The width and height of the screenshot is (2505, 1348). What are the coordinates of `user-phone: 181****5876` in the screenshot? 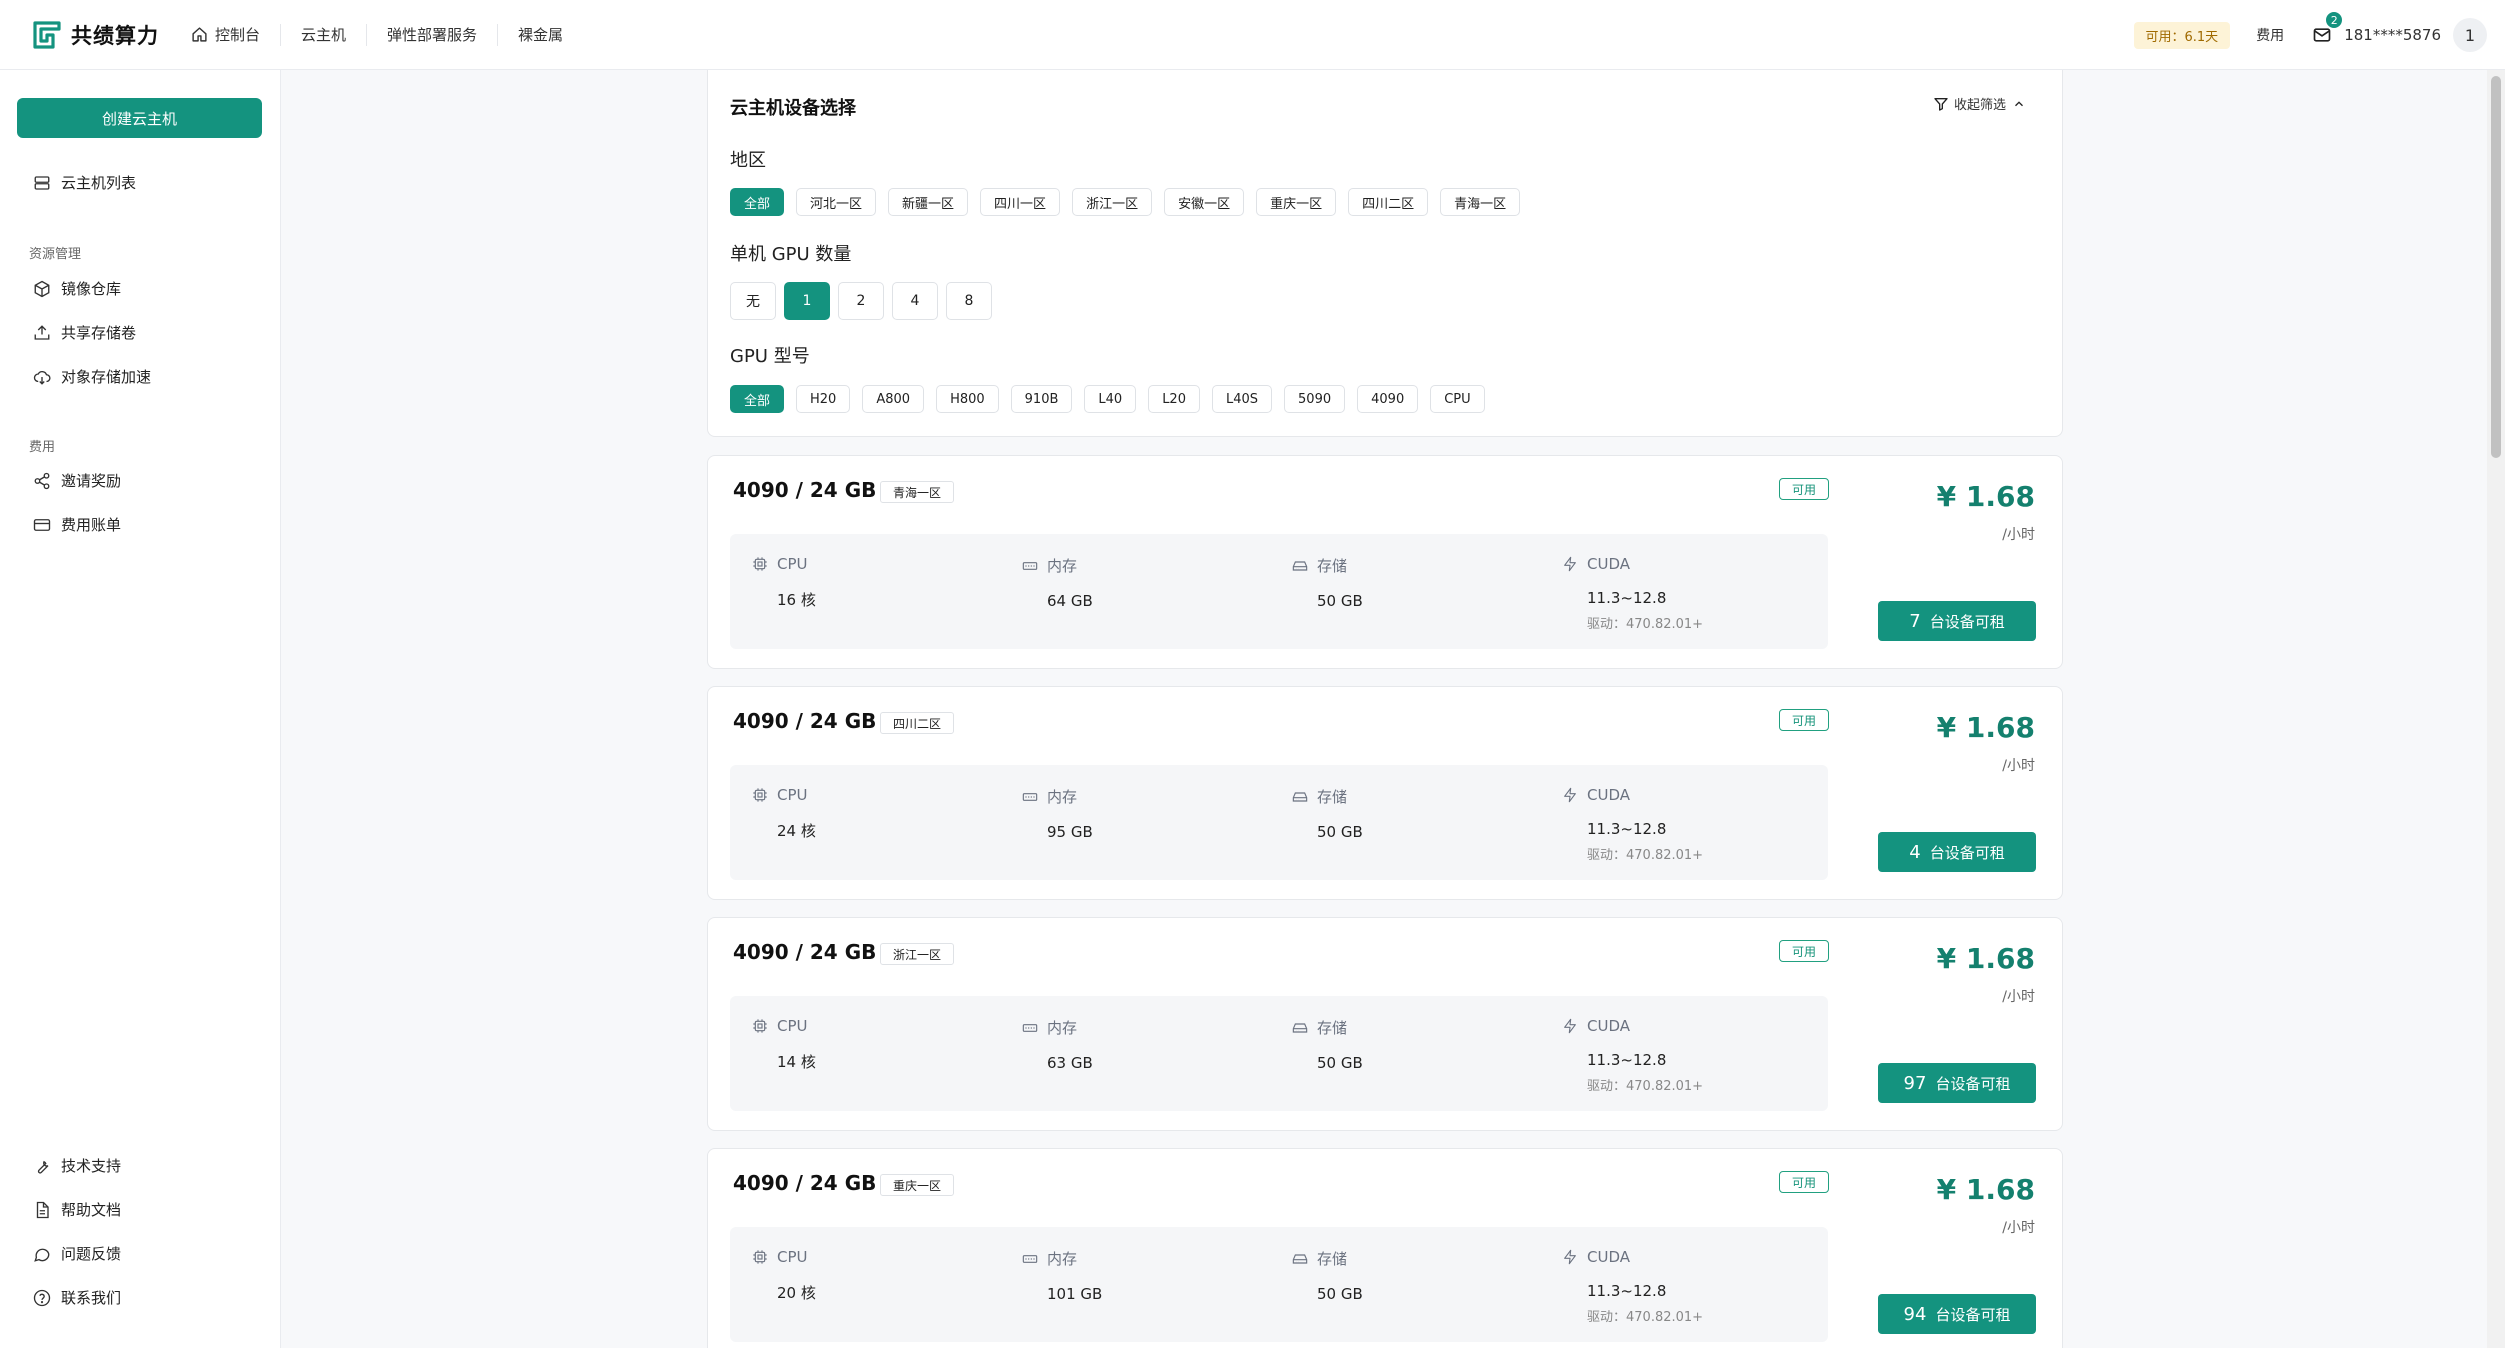 It's located at (2392, 35).